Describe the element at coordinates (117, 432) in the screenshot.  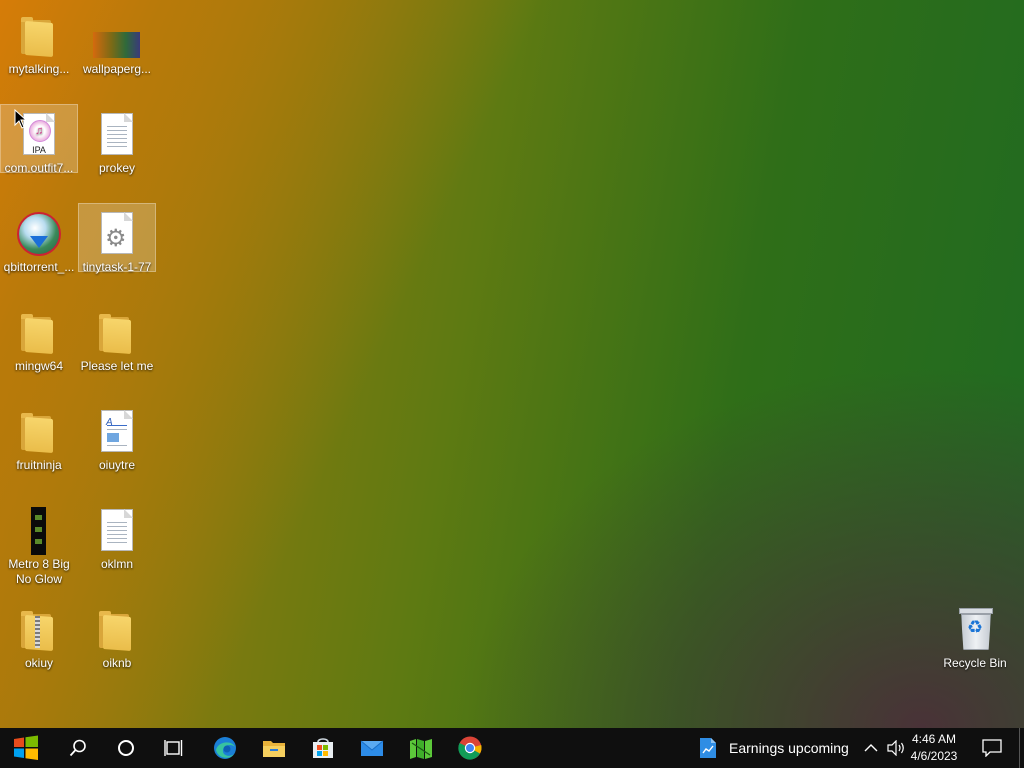
I see `word-document-icon: A` at that location.